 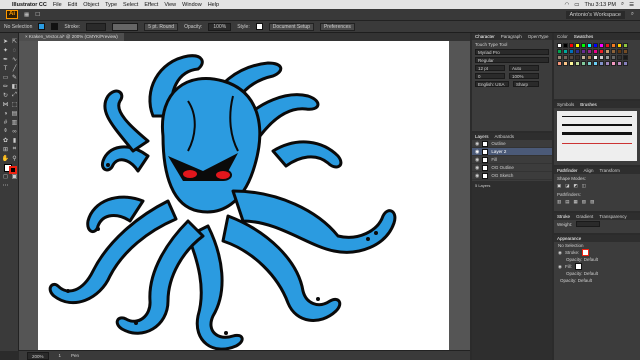 What do you see at coordinates (538, 36) in the screenshot?
I see `tab-opentype: OpenType` at bounding box center [538, 36].